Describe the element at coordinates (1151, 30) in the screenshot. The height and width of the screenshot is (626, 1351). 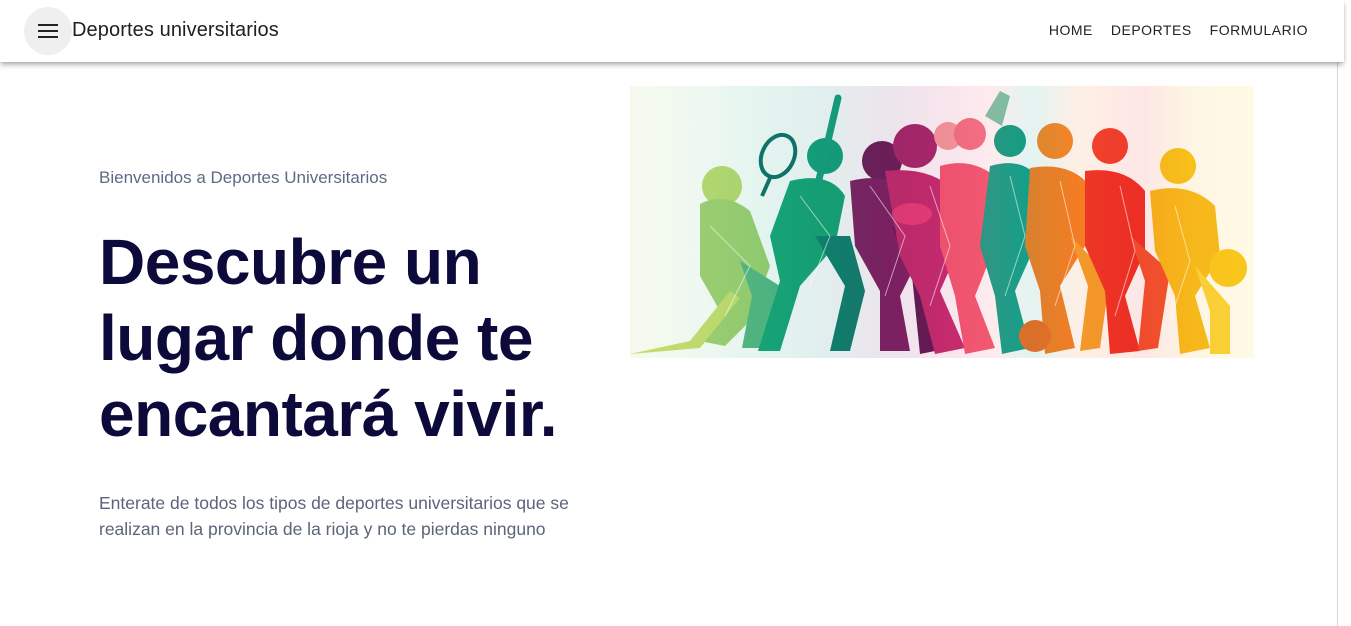
I see `nav-deportes-link: DEPORTES` at that location.